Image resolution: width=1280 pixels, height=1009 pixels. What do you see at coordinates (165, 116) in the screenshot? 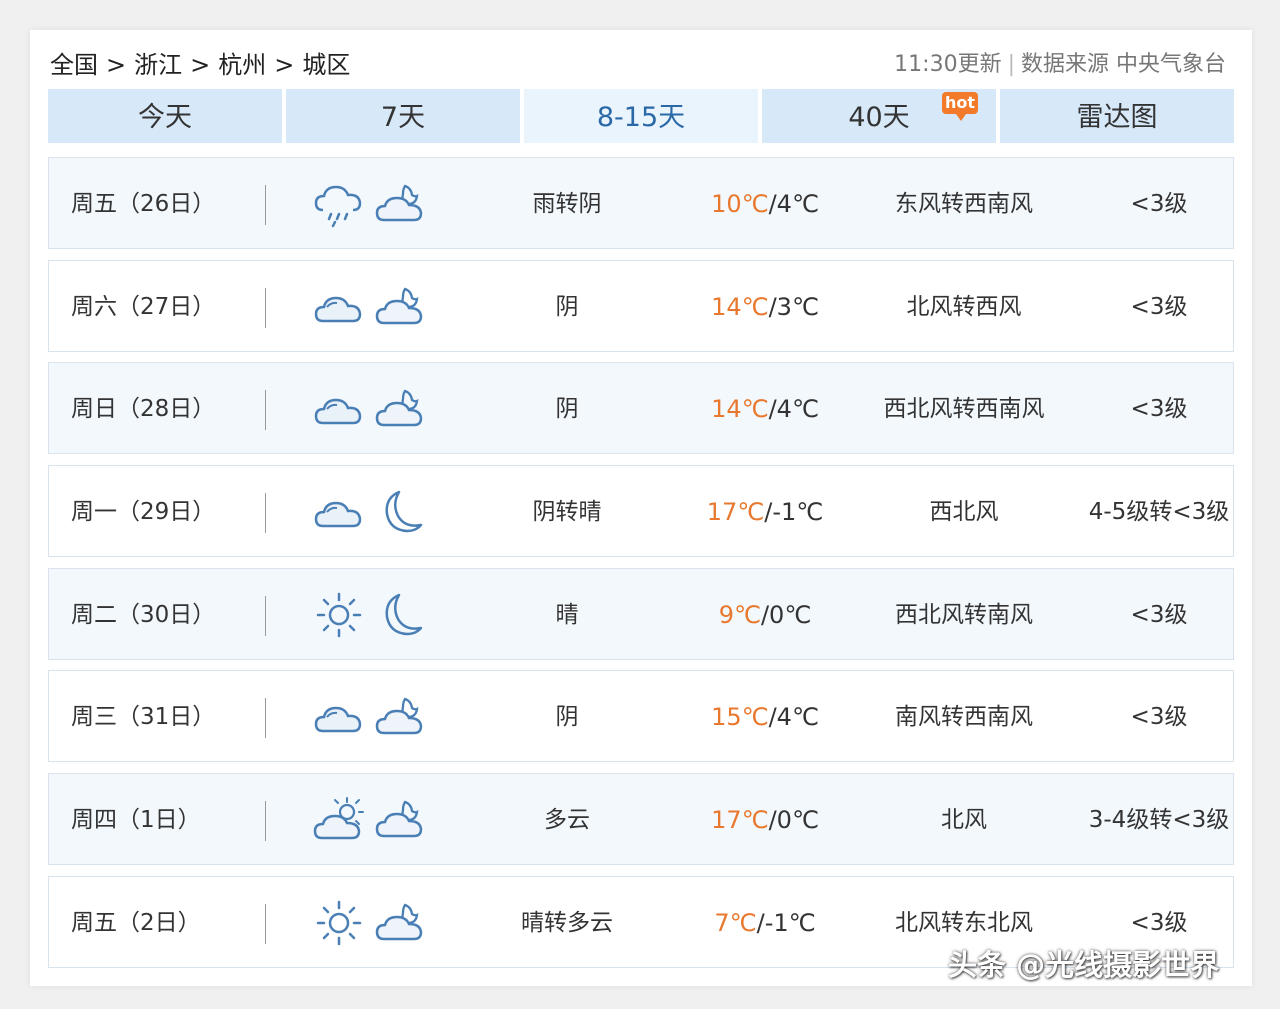
I see `tab-today: 今天` at bounding box center [165, 116].